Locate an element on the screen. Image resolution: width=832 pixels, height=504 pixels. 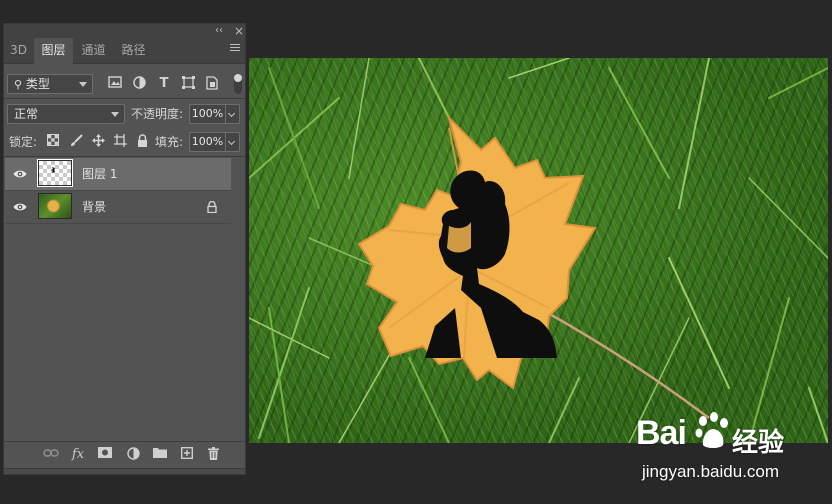
layer-name: 背景 is located at coordinates (94, 207).